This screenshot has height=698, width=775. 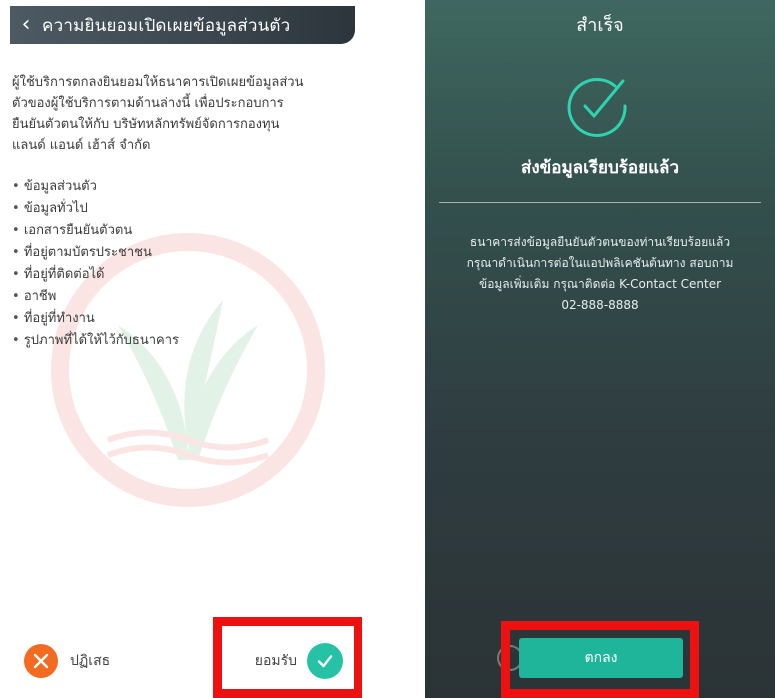 What do you see at coordinates (162, 253) in the screenshot?
I see `list-item: ที่อยู่ตามบัตรประชาชน` at bounding box center [162, 253].